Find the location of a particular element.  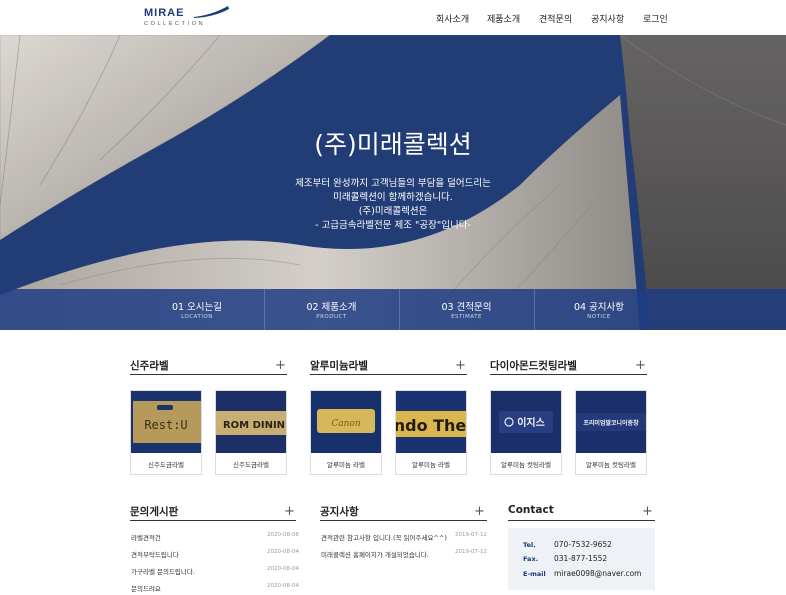

quick-link-title: 01 오시는길 is located at coordinates (197, 307).